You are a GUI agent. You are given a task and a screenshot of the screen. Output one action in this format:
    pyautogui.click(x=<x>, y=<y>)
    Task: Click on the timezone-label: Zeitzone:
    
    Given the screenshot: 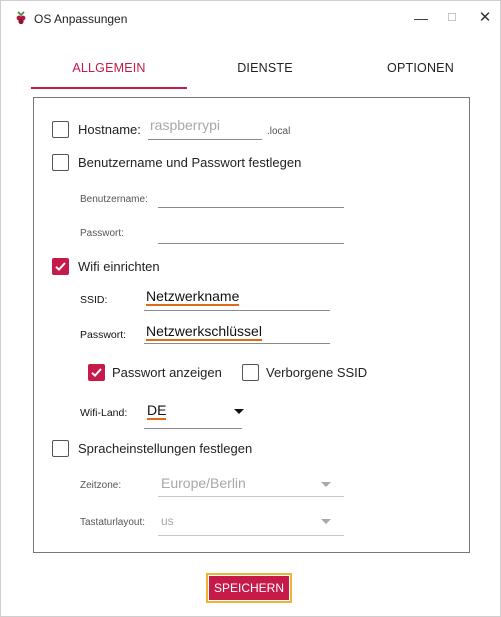 What is the action you would take?
    pyautogui.click(x=101, y=485)
    